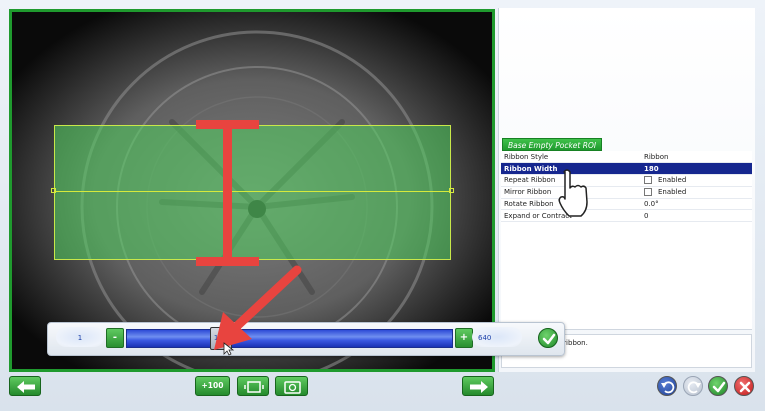  Describe the element at coordinates (464, 338) in the screenshot. I see `increment-button: +` at that location.